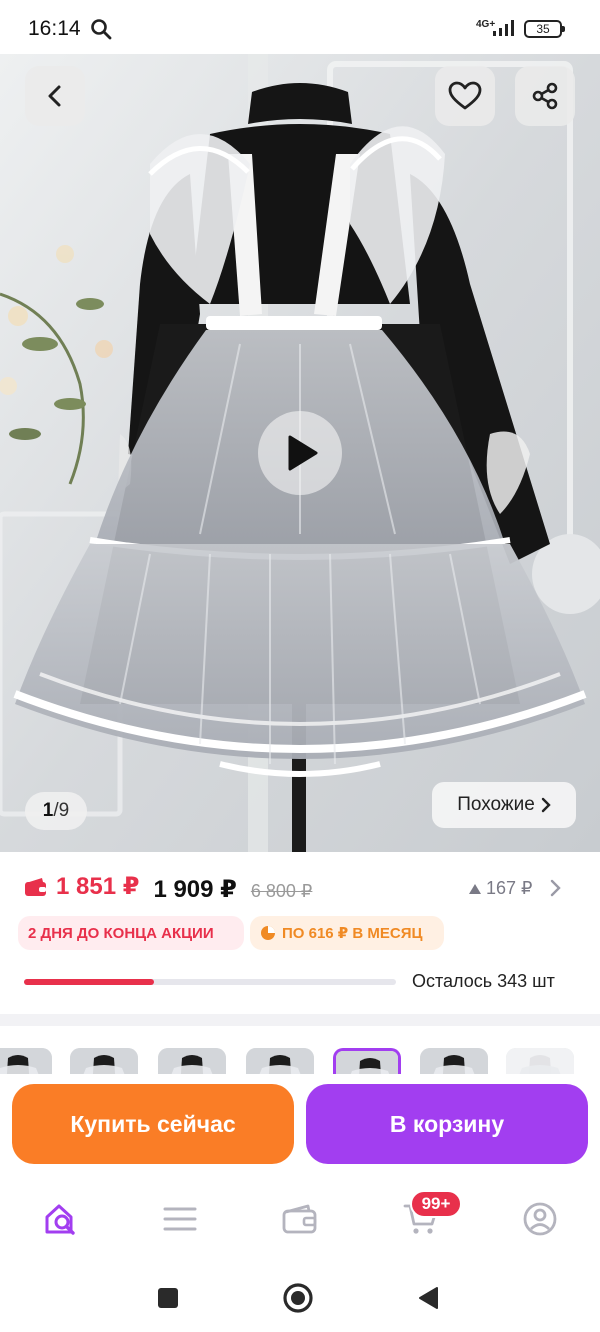 The width and height of the screenshot is (600, 1332). I want to click on search-icon, so click(101, 31).